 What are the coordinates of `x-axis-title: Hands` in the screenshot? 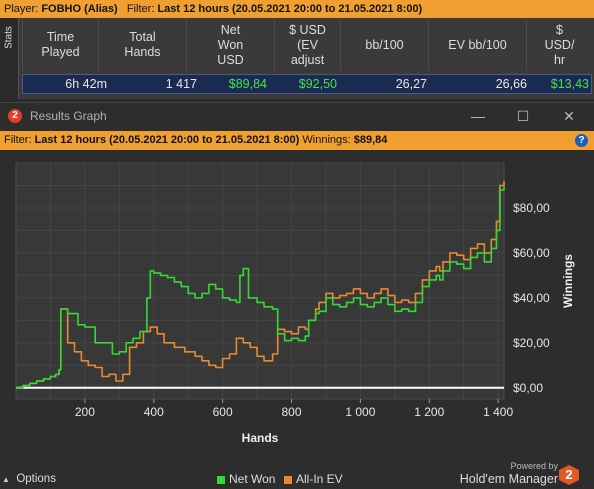 It's located at (260, 438).